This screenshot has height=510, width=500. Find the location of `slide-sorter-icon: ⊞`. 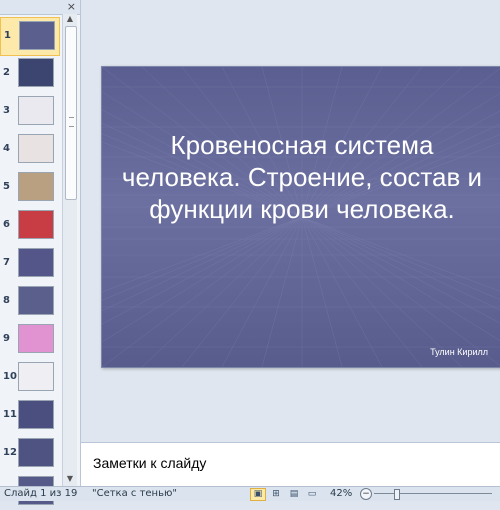

slide-sorter-icon: ⊞ is located at coordinates (276, 494).